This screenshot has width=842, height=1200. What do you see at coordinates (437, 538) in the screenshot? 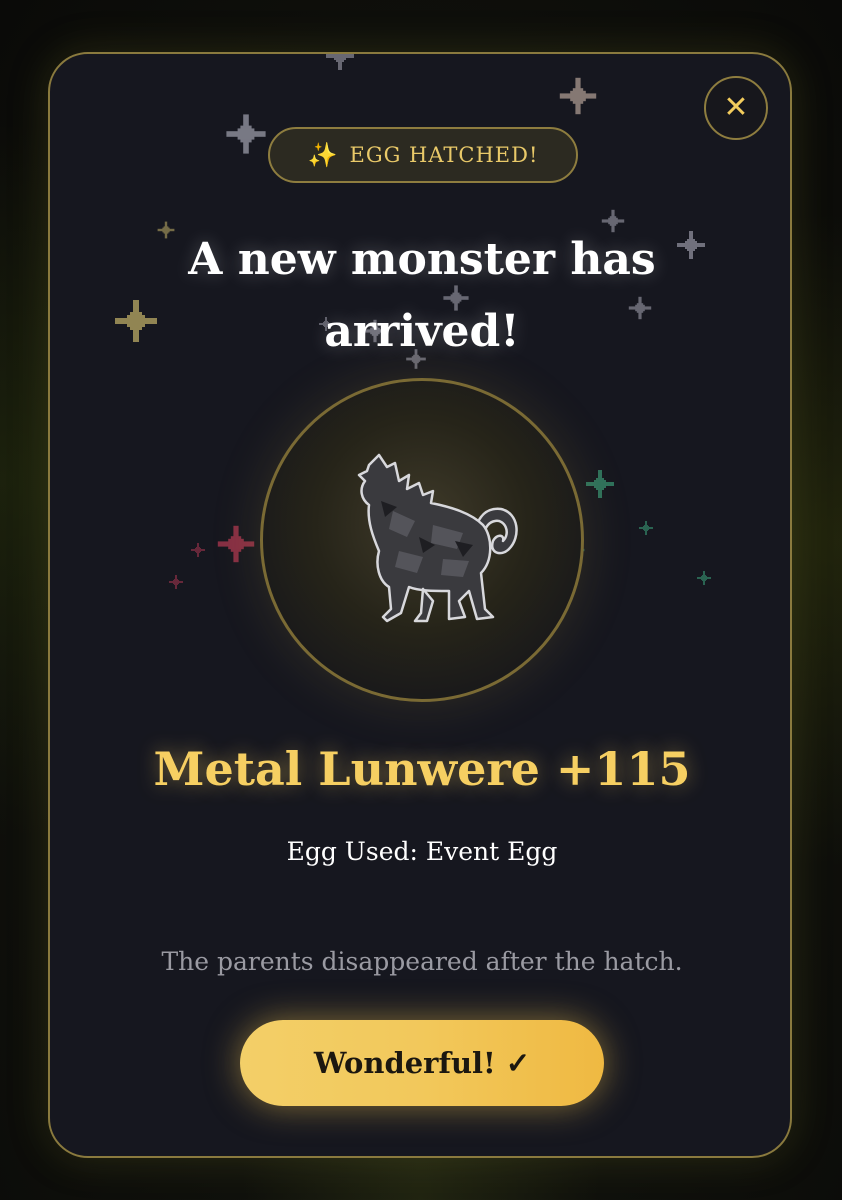
I see `howling-wolf-sprite` at bounding box center [437, 538].